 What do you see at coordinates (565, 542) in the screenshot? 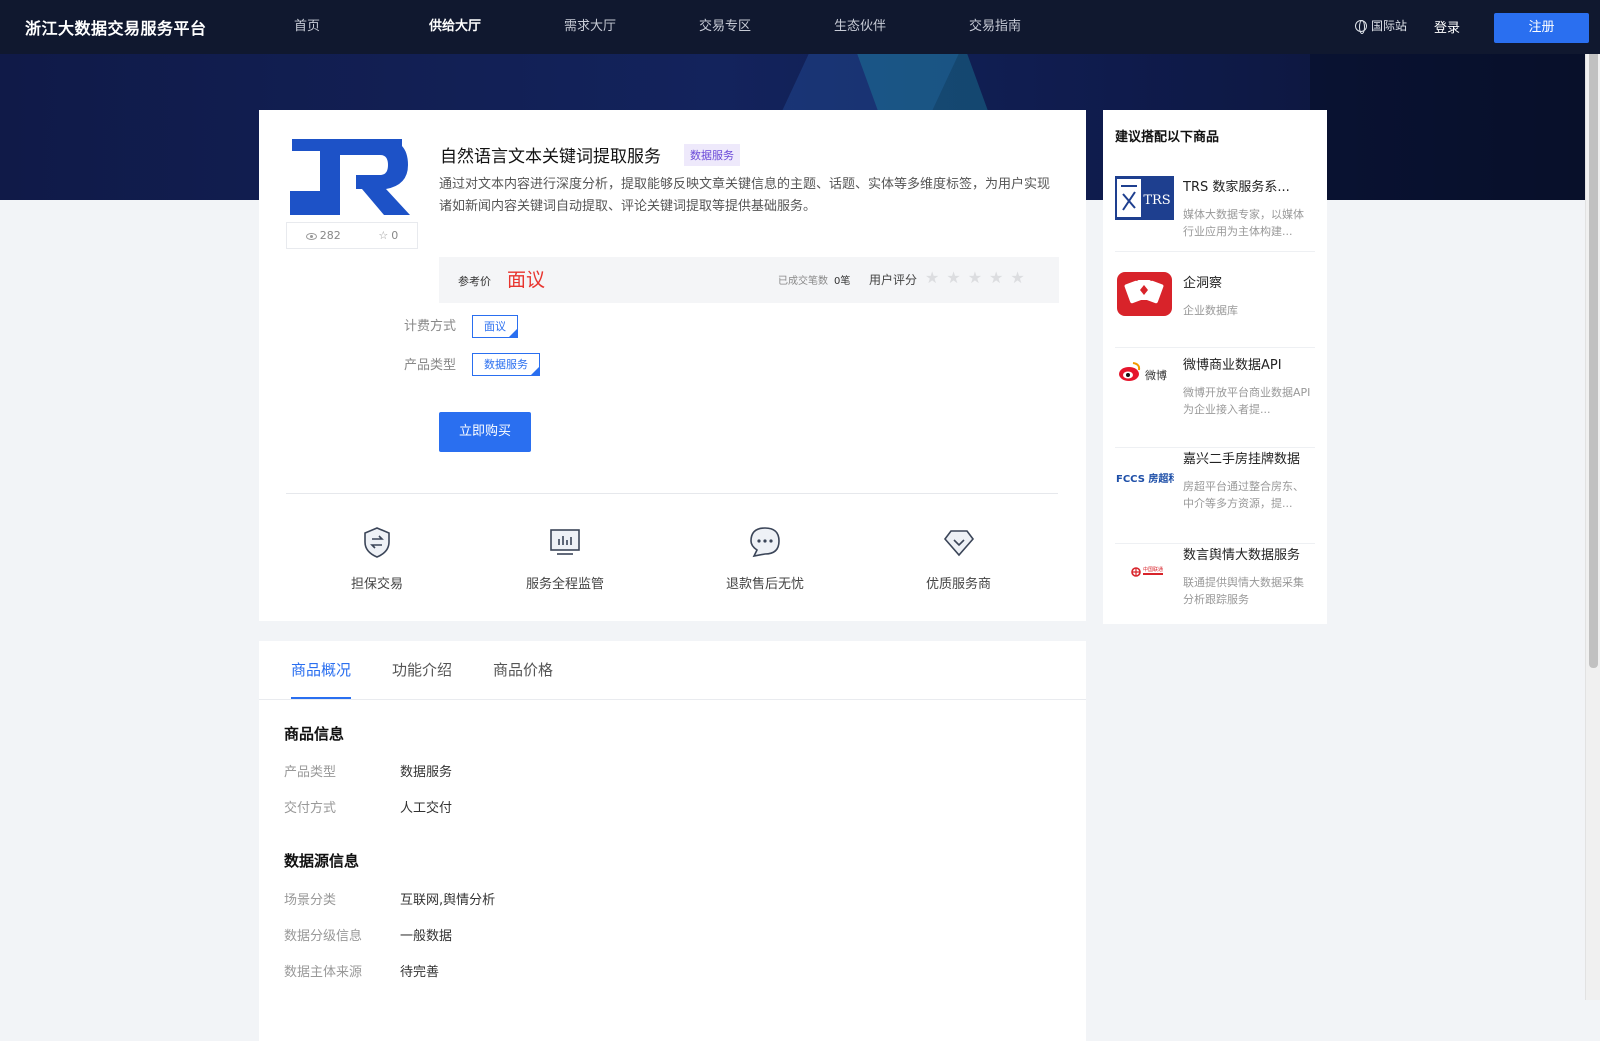
I see `monitor-chart-icon` at bounding box center [565, 542].